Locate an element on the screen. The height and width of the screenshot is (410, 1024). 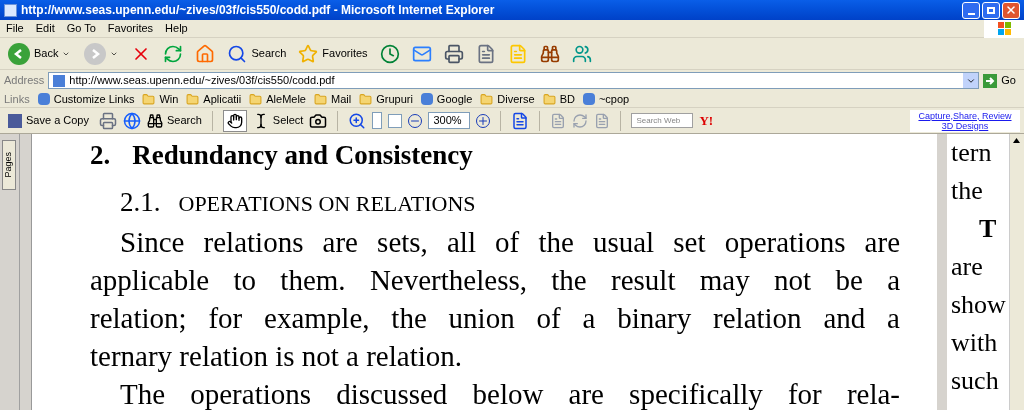
scroll-up-arrow-icon is located at coordinates (1016, 140).